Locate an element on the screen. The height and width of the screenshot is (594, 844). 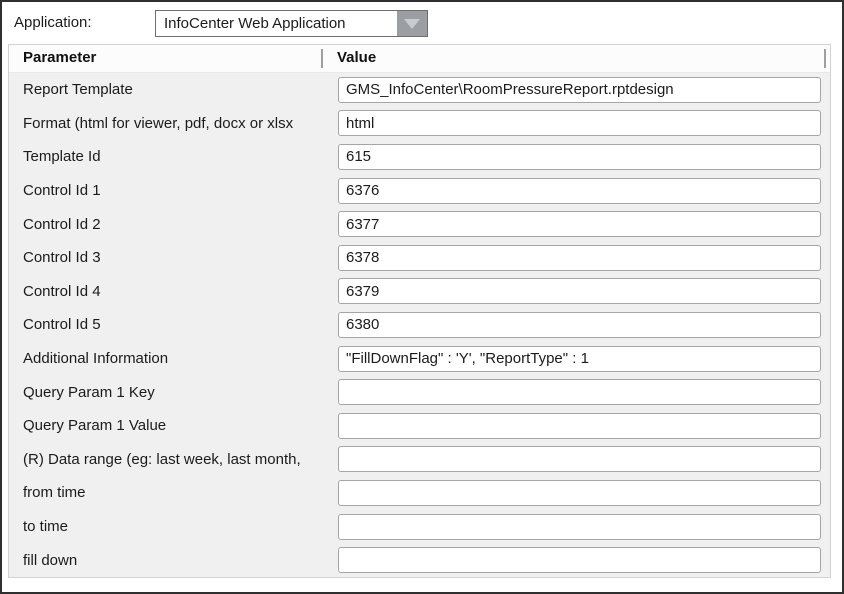
parameter-name-label: Query Param 1 Key is located at coordinates (89, 392).